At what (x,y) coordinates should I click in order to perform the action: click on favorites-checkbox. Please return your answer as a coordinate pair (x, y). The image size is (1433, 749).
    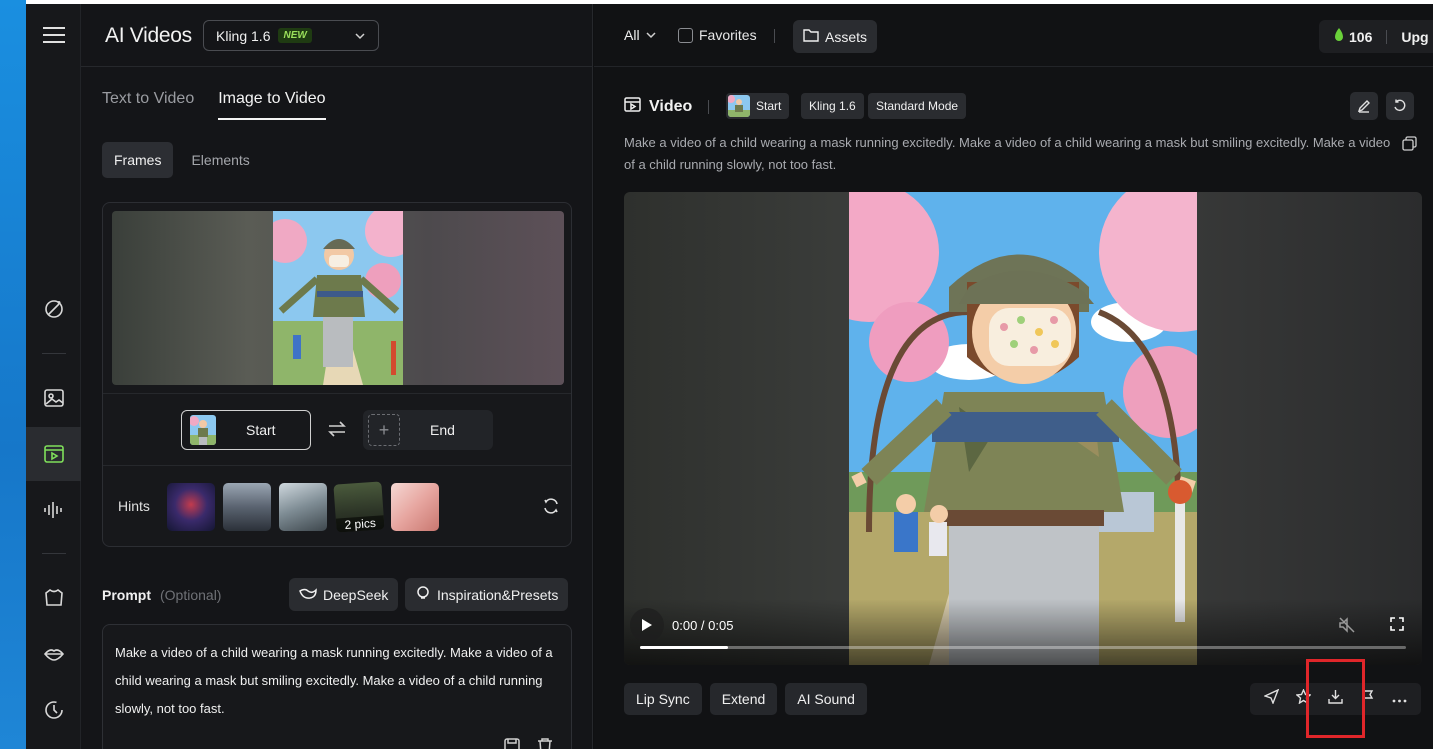
    Looking at the image, I should click on (685, 35).